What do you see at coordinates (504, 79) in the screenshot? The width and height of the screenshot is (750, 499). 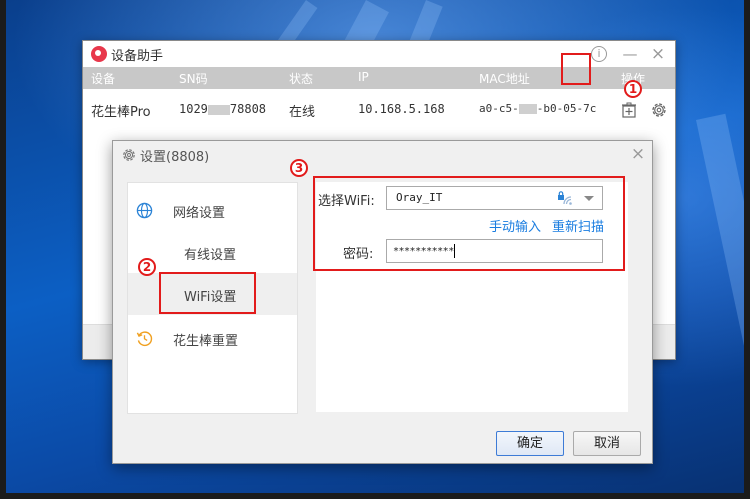 I see `column-header-mac: MAC地址` at bounding box center [504, 79].